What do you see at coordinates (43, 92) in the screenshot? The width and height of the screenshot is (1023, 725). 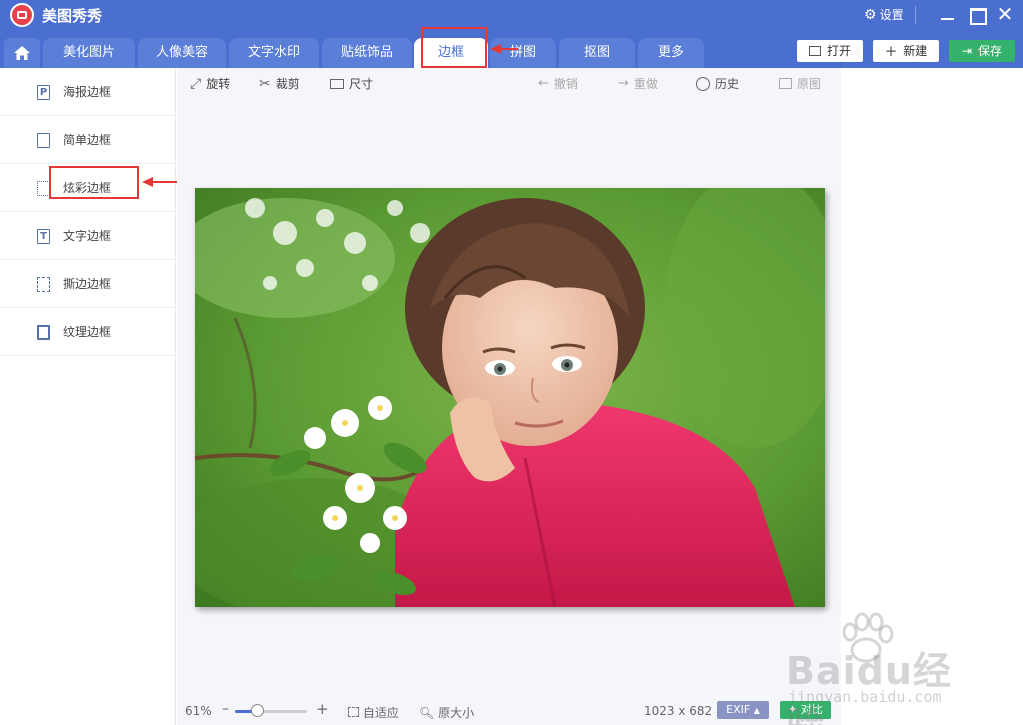 I see `poster-frame-icon: P` at bounding box center [43, 92].